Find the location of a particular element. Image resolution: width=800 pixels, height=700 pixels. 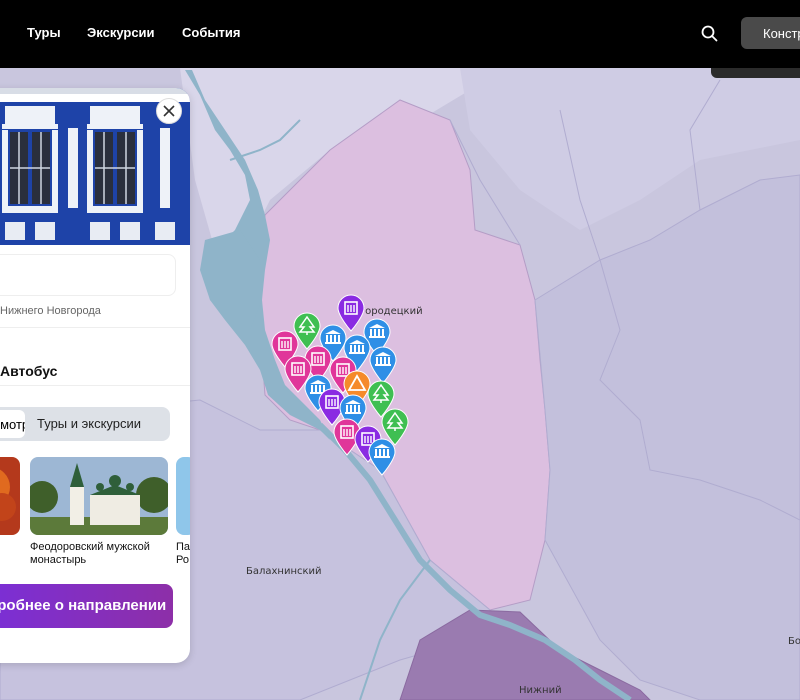

card-title-2: Феодоровский мужской монастырь is located at coordinates (90, 554).